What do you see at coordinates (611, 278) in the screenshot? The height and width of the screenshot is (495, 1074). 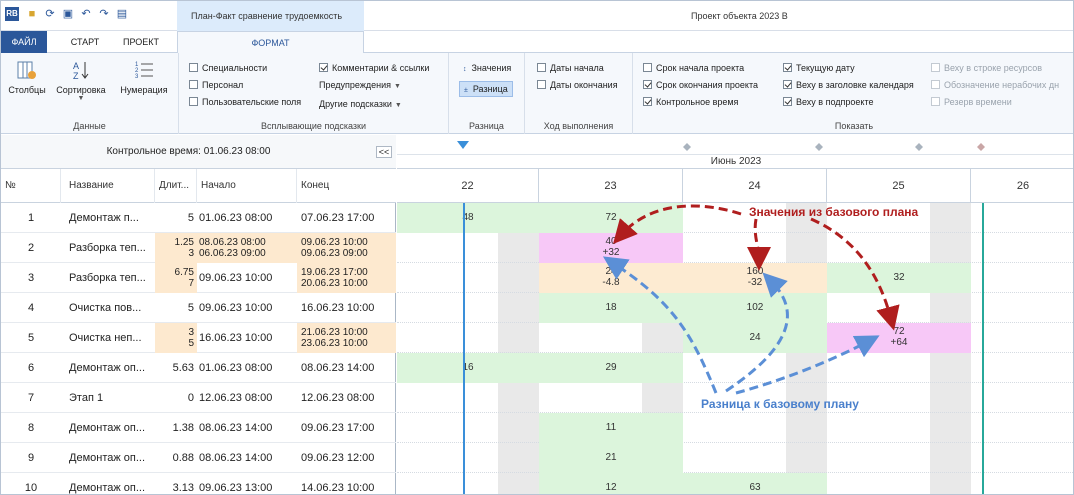 I see `workload-cell: 24 -4.8` at bounding box center [611, 278].